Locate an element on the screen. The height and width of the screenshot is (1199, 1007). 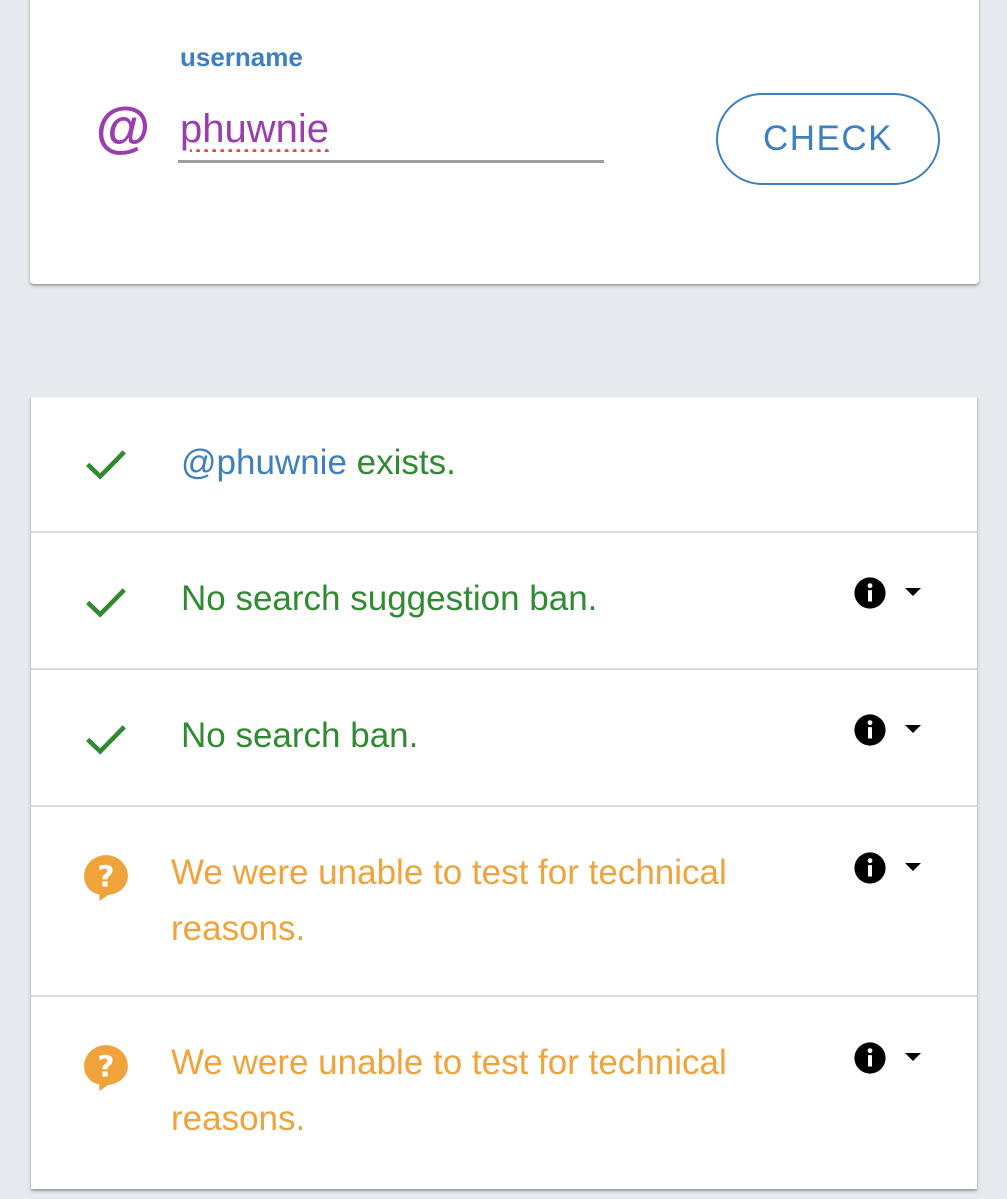
username-label: username is located at coordinates (241, 57).